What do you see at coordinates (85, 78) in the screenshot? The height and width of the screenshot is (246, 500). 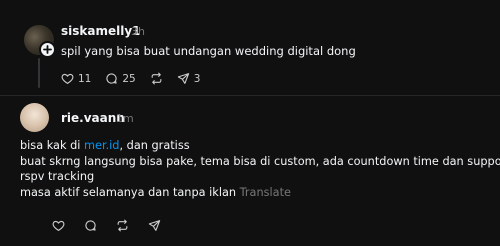 I see `like-count: 11` at bounding box center [85, 78].